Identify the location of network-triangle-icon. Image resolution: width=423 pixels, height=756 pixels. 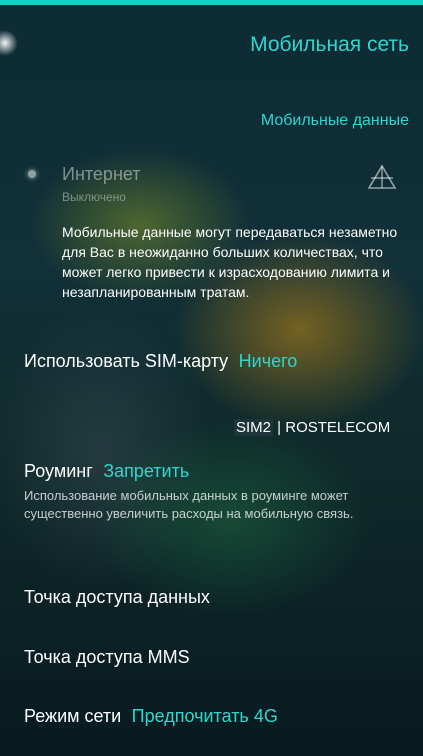
(382, 176).